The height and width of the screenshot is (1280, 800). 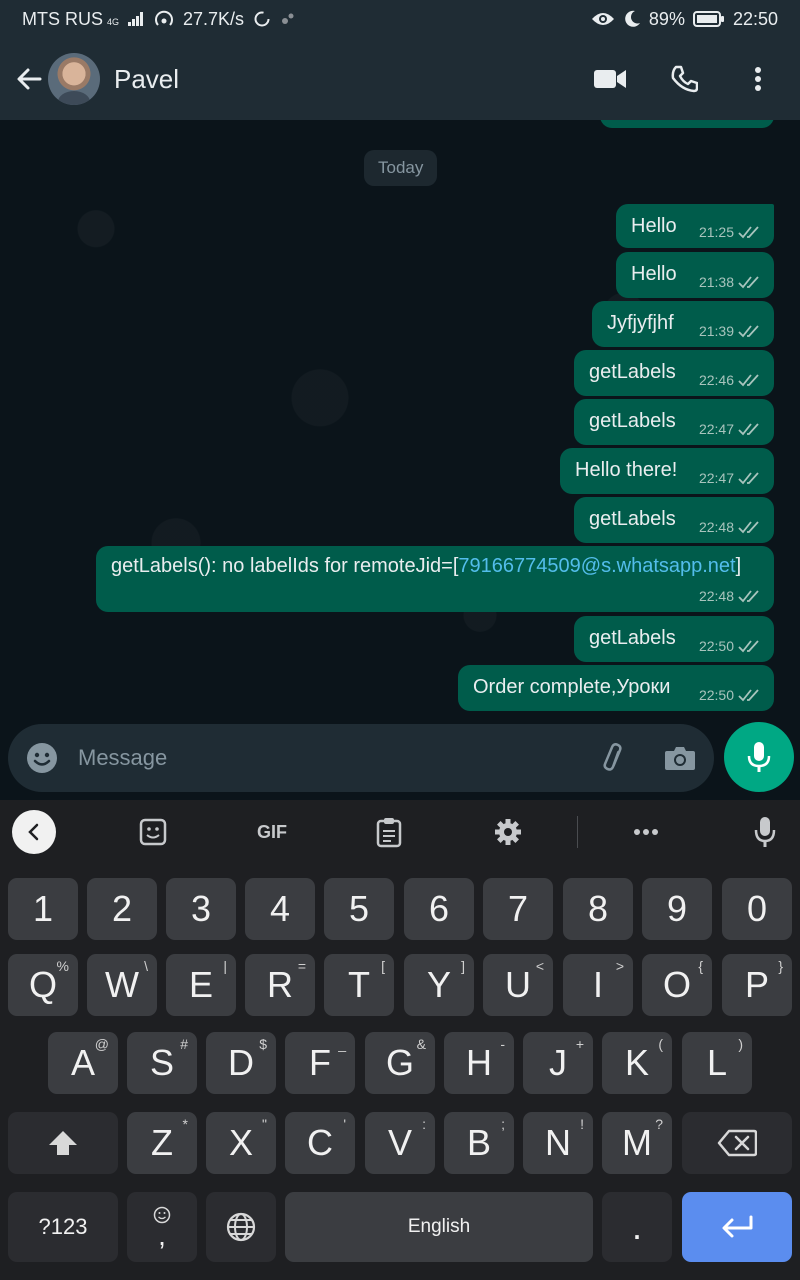 What do you see at coordinates (63, 1143) in the screenshot?
I see `shift-key` at bounding box center [63, 1143].